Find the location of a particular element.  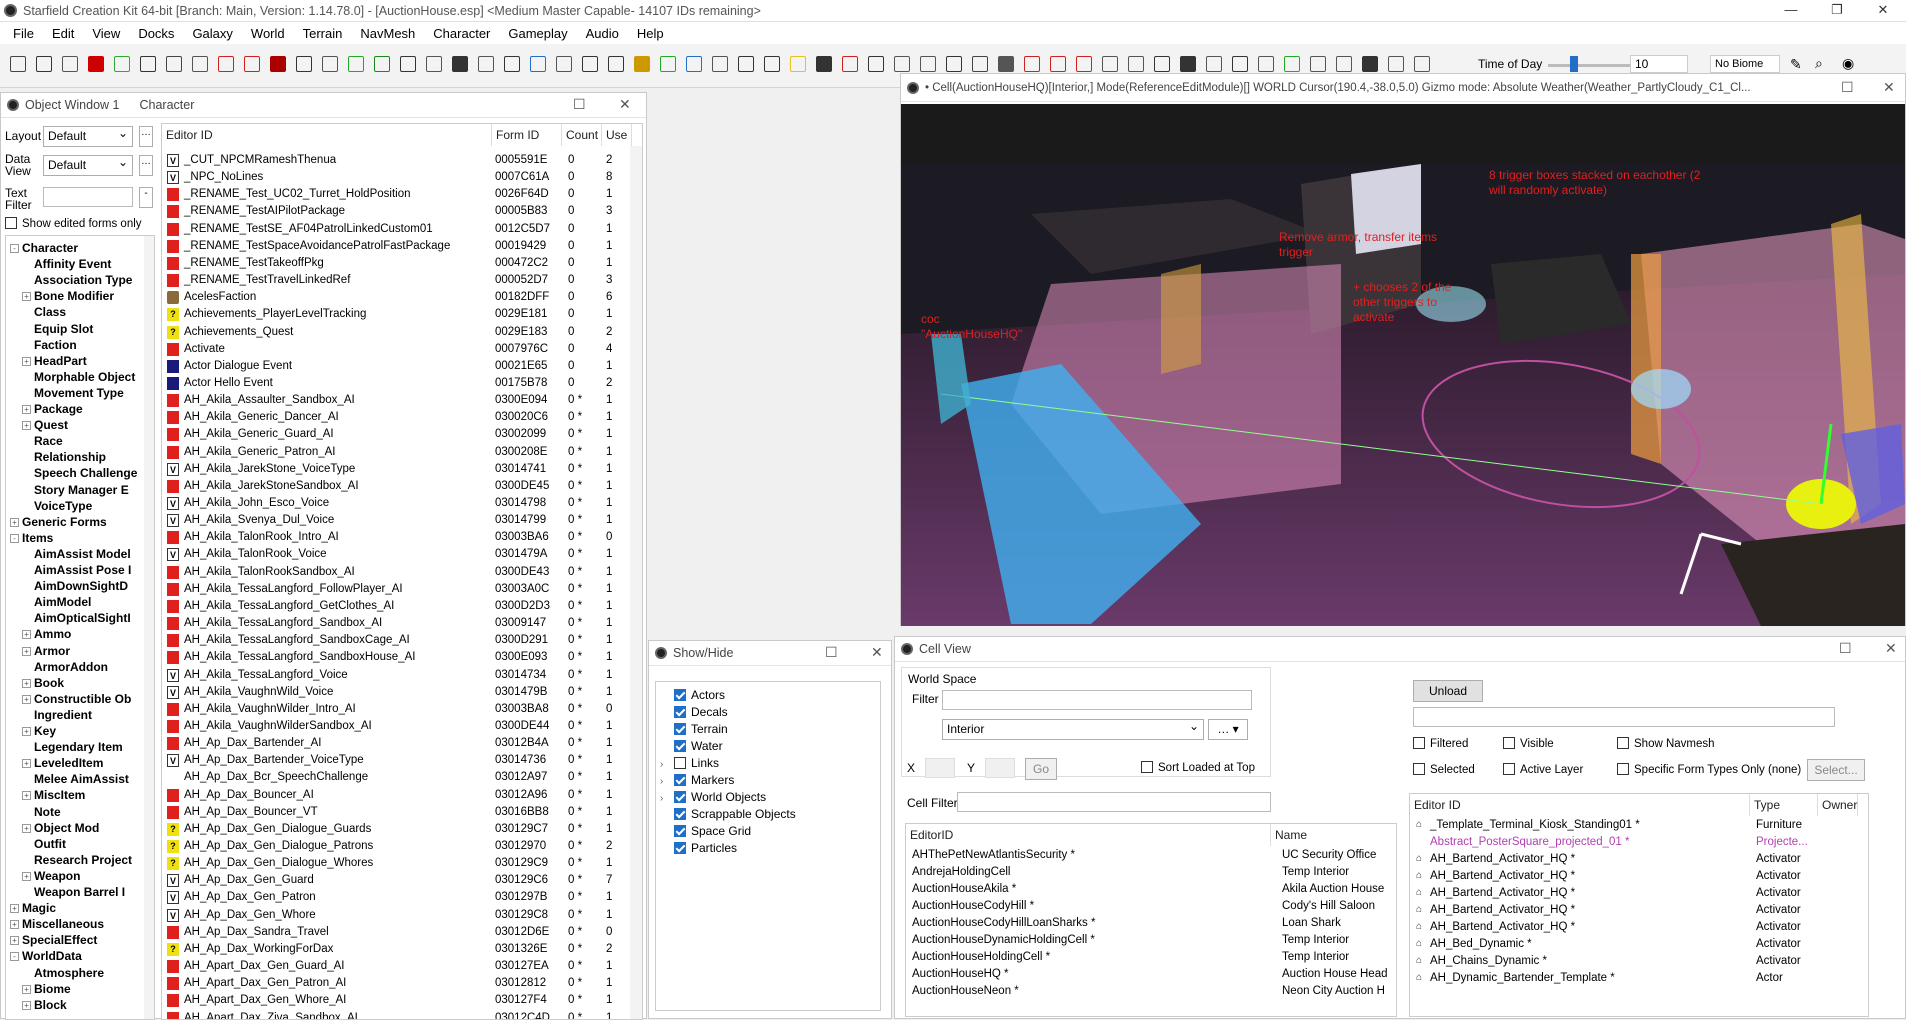

cell-row: AuctionHouseHQ *Auction House Head is located at coordinates (1147, 974).